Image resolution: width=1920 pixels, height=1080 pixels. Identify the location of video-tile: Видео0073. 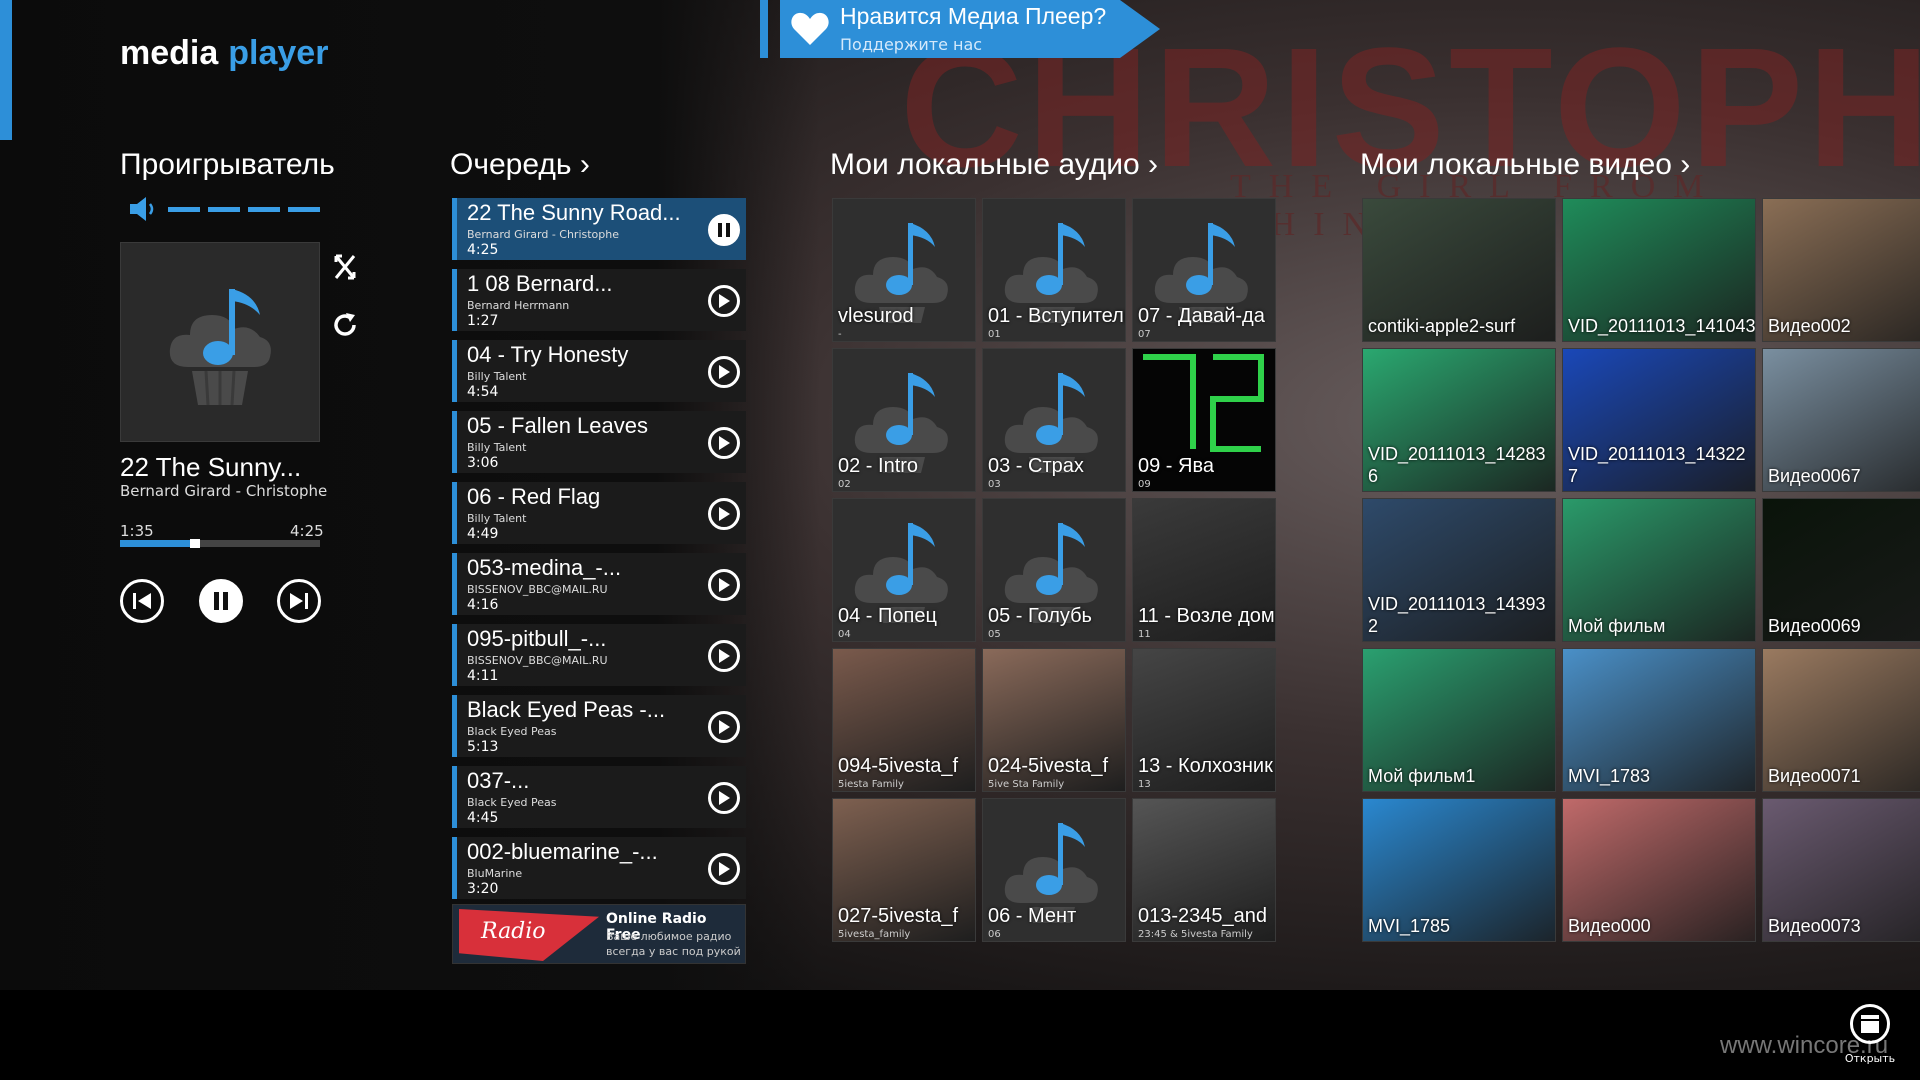
(1841, 870).